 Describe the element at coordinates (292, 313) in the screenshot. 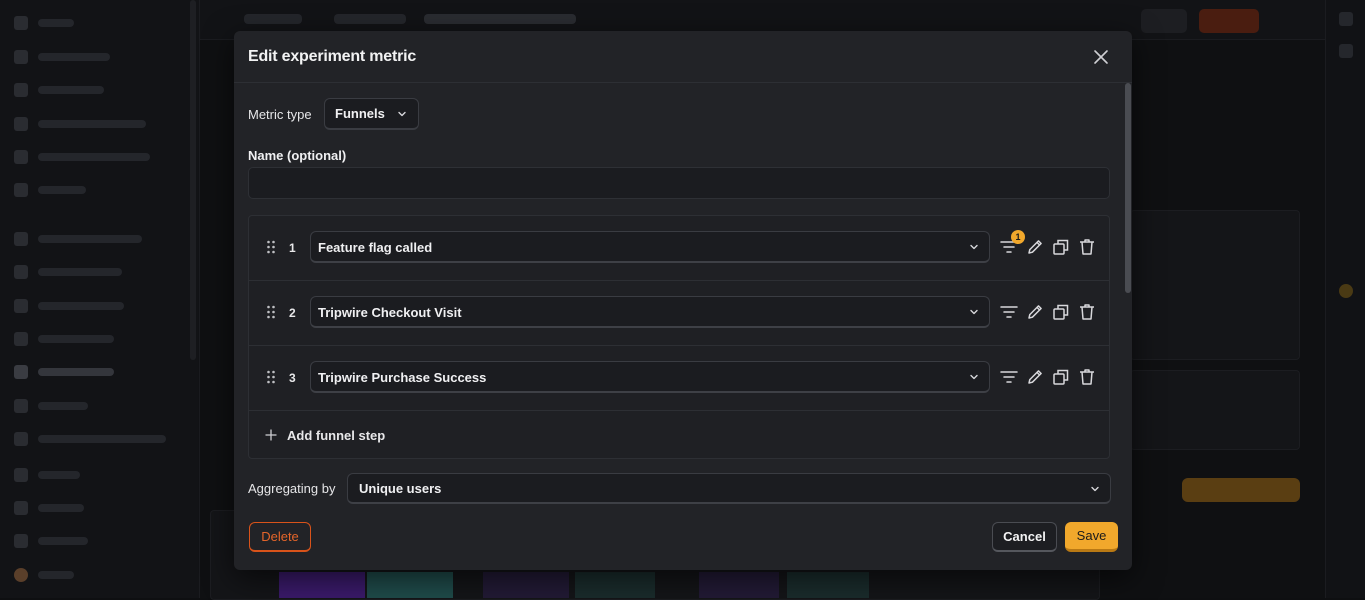

I see `step-number: 2` at that location.